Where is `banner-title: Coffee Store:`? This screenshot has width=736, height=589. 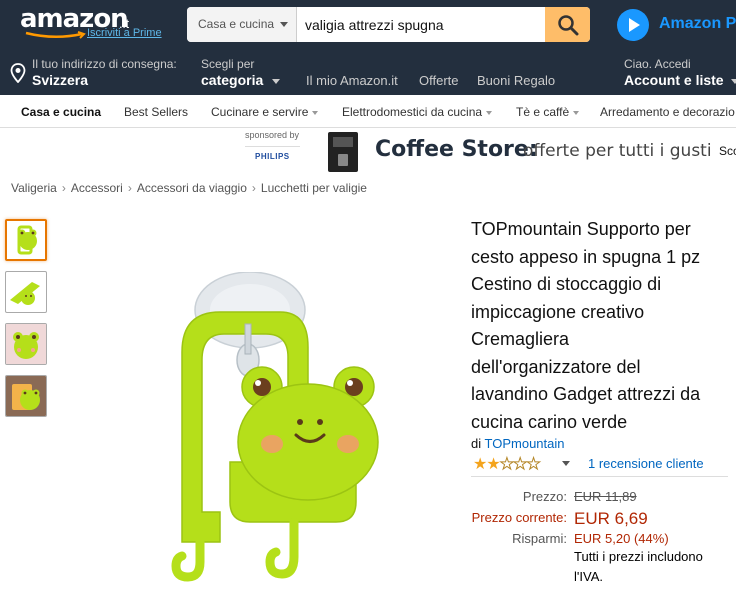 banner-title: Coffee Store: is located at coordinates (456, 149).